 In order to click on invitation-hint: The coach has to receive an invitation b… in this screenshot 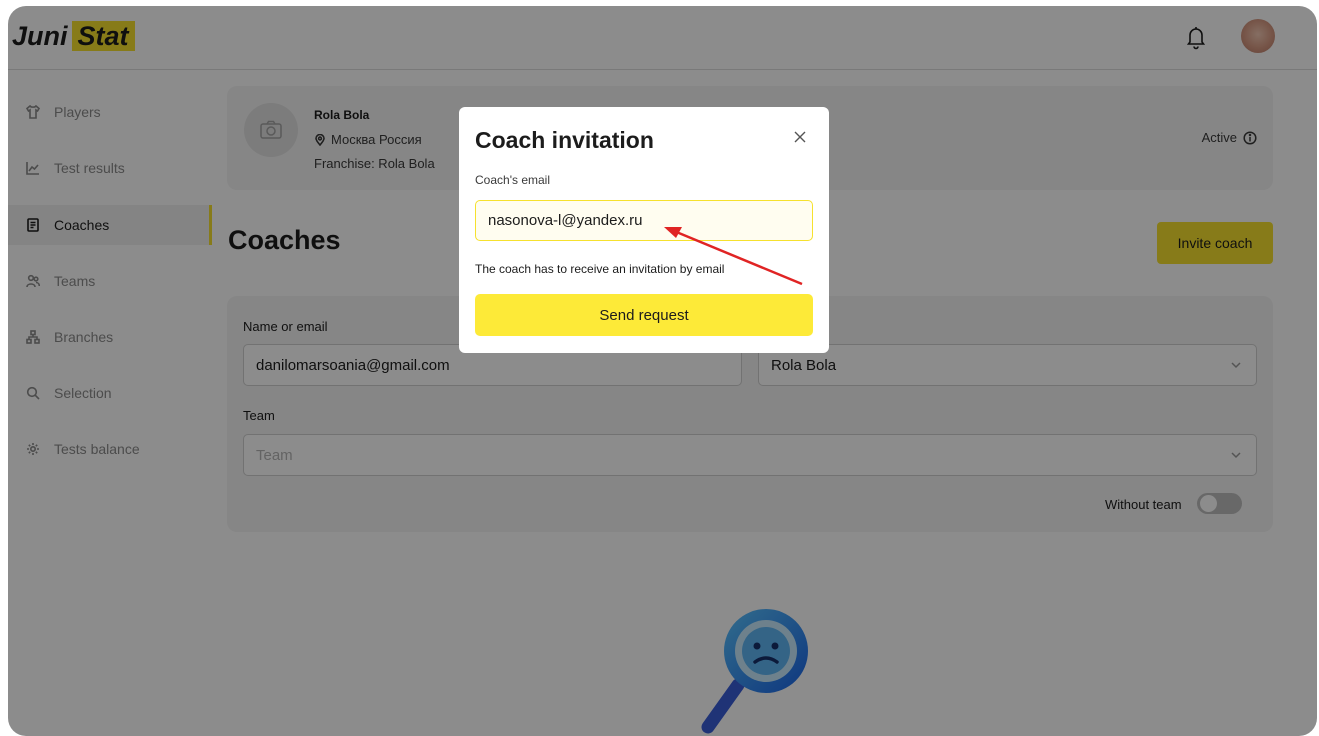, I will do `click(600, 269)`.